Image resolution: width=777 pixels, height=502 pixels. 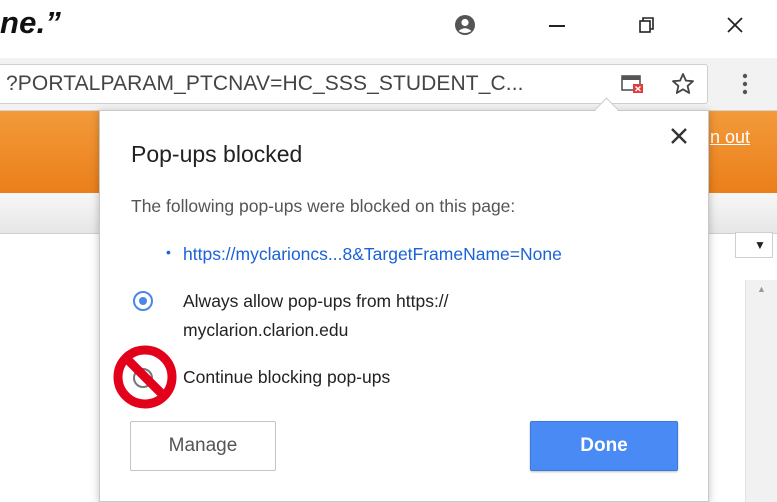 What do you see at coordinates (217, 154) in the screenshot?
I see `dialog-title: Pop-ups blocked` at bounding box center [217, 154].